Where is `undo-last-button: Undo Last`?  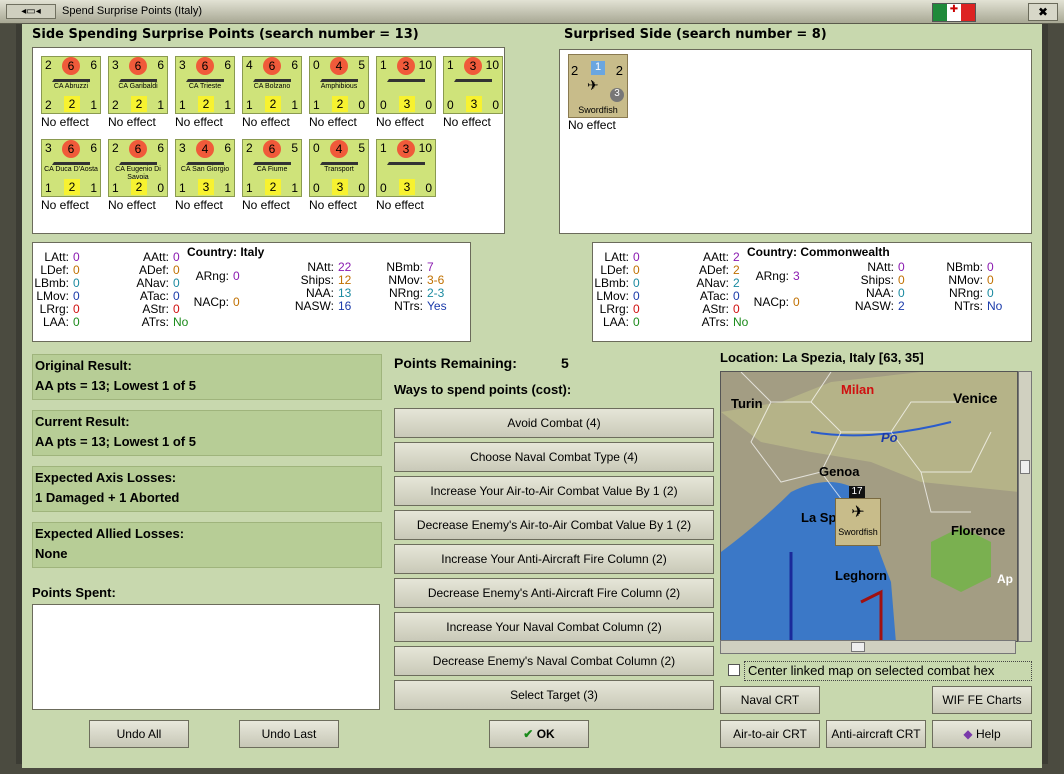 undo-last-button: Undo Last is located at coordinates (289, 734).